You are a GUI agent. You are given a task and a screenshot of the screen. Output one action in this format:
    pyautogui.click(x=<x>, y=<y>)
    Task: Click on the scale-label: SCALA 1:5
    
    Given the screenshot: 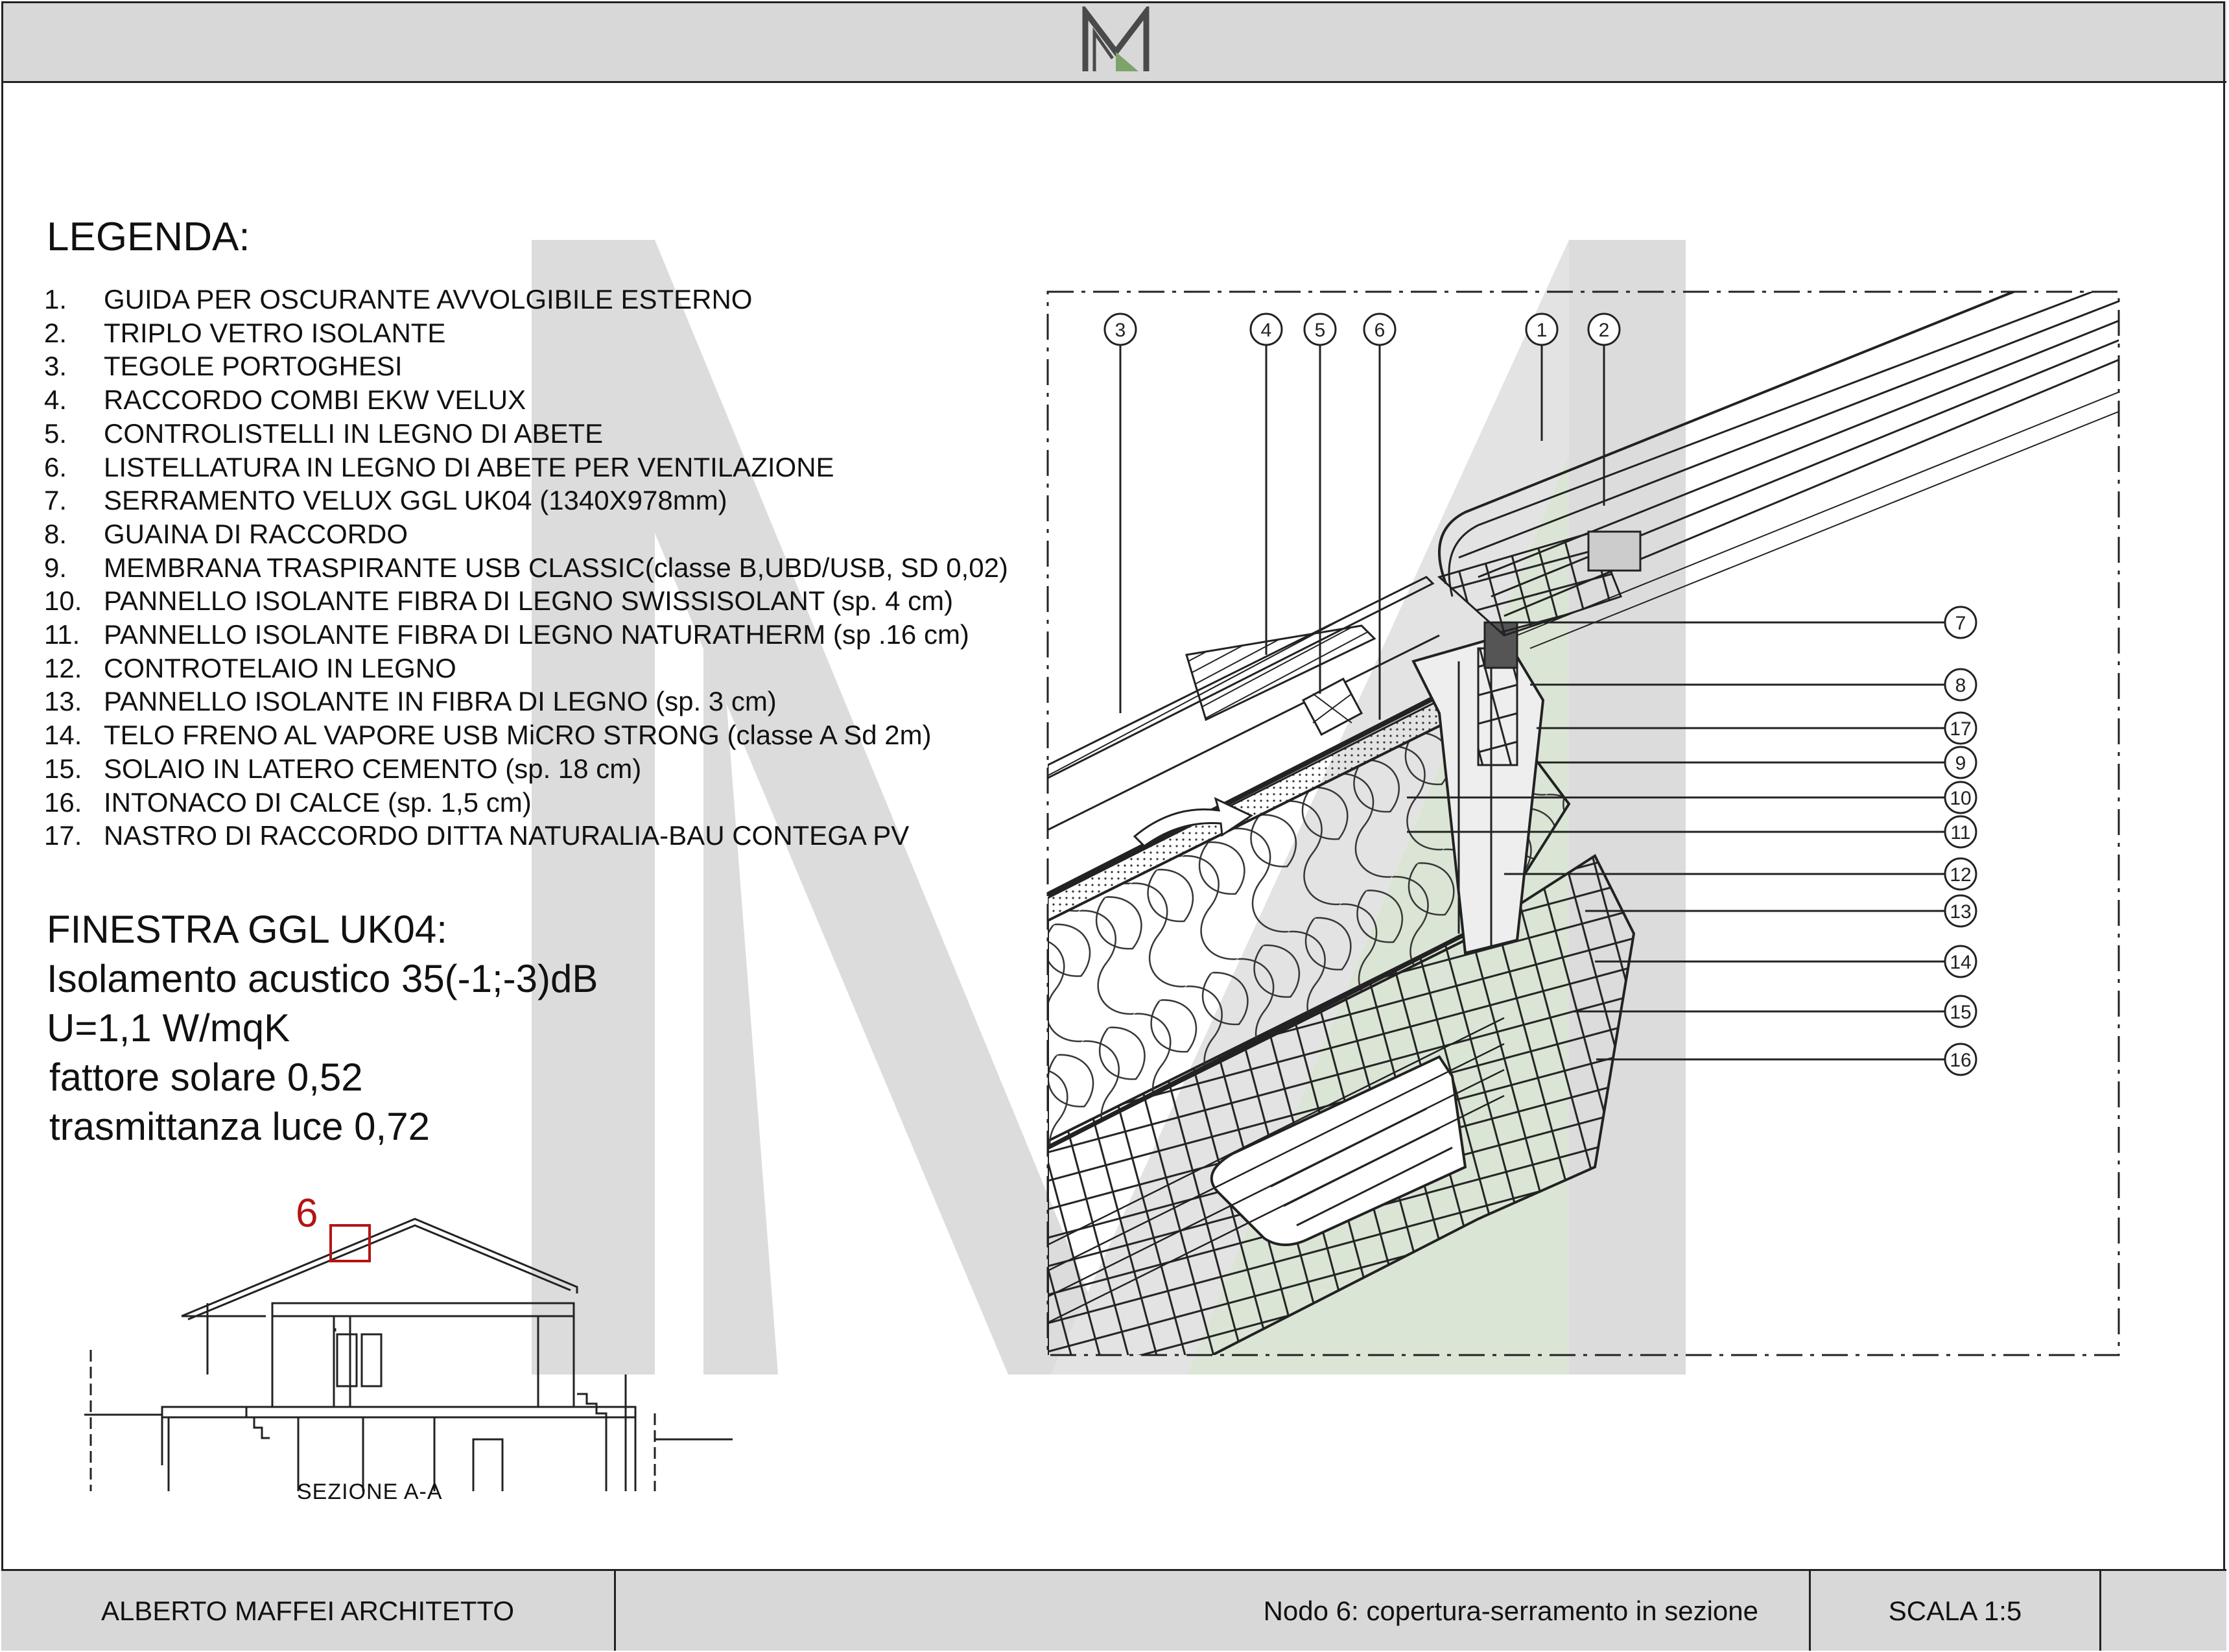 What is the action you would take?
    pyautogui.click(x=1955, y=1611)
    